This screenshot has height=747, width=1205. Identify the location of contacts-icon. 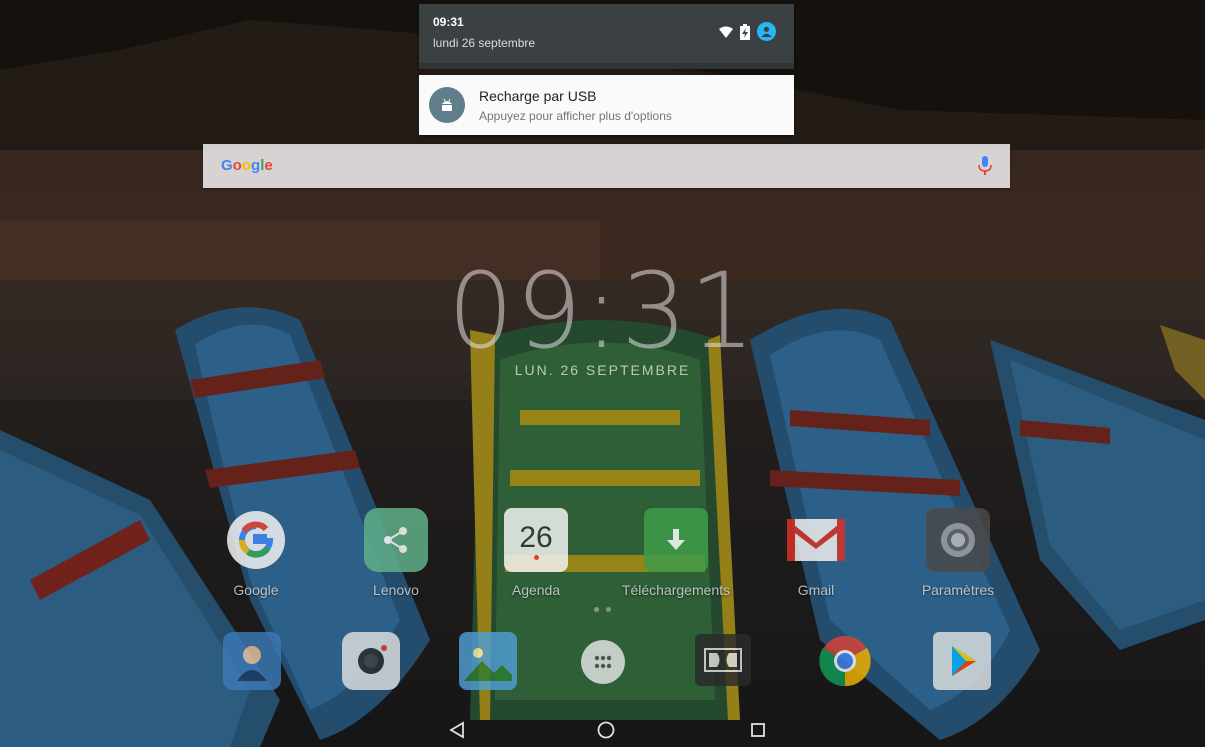
(252, 661).